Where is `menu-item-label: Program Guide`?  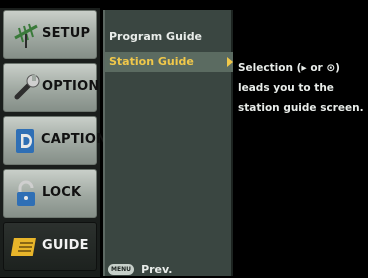
menu-item-label: Program Guide is located at coordinates (156, 36).